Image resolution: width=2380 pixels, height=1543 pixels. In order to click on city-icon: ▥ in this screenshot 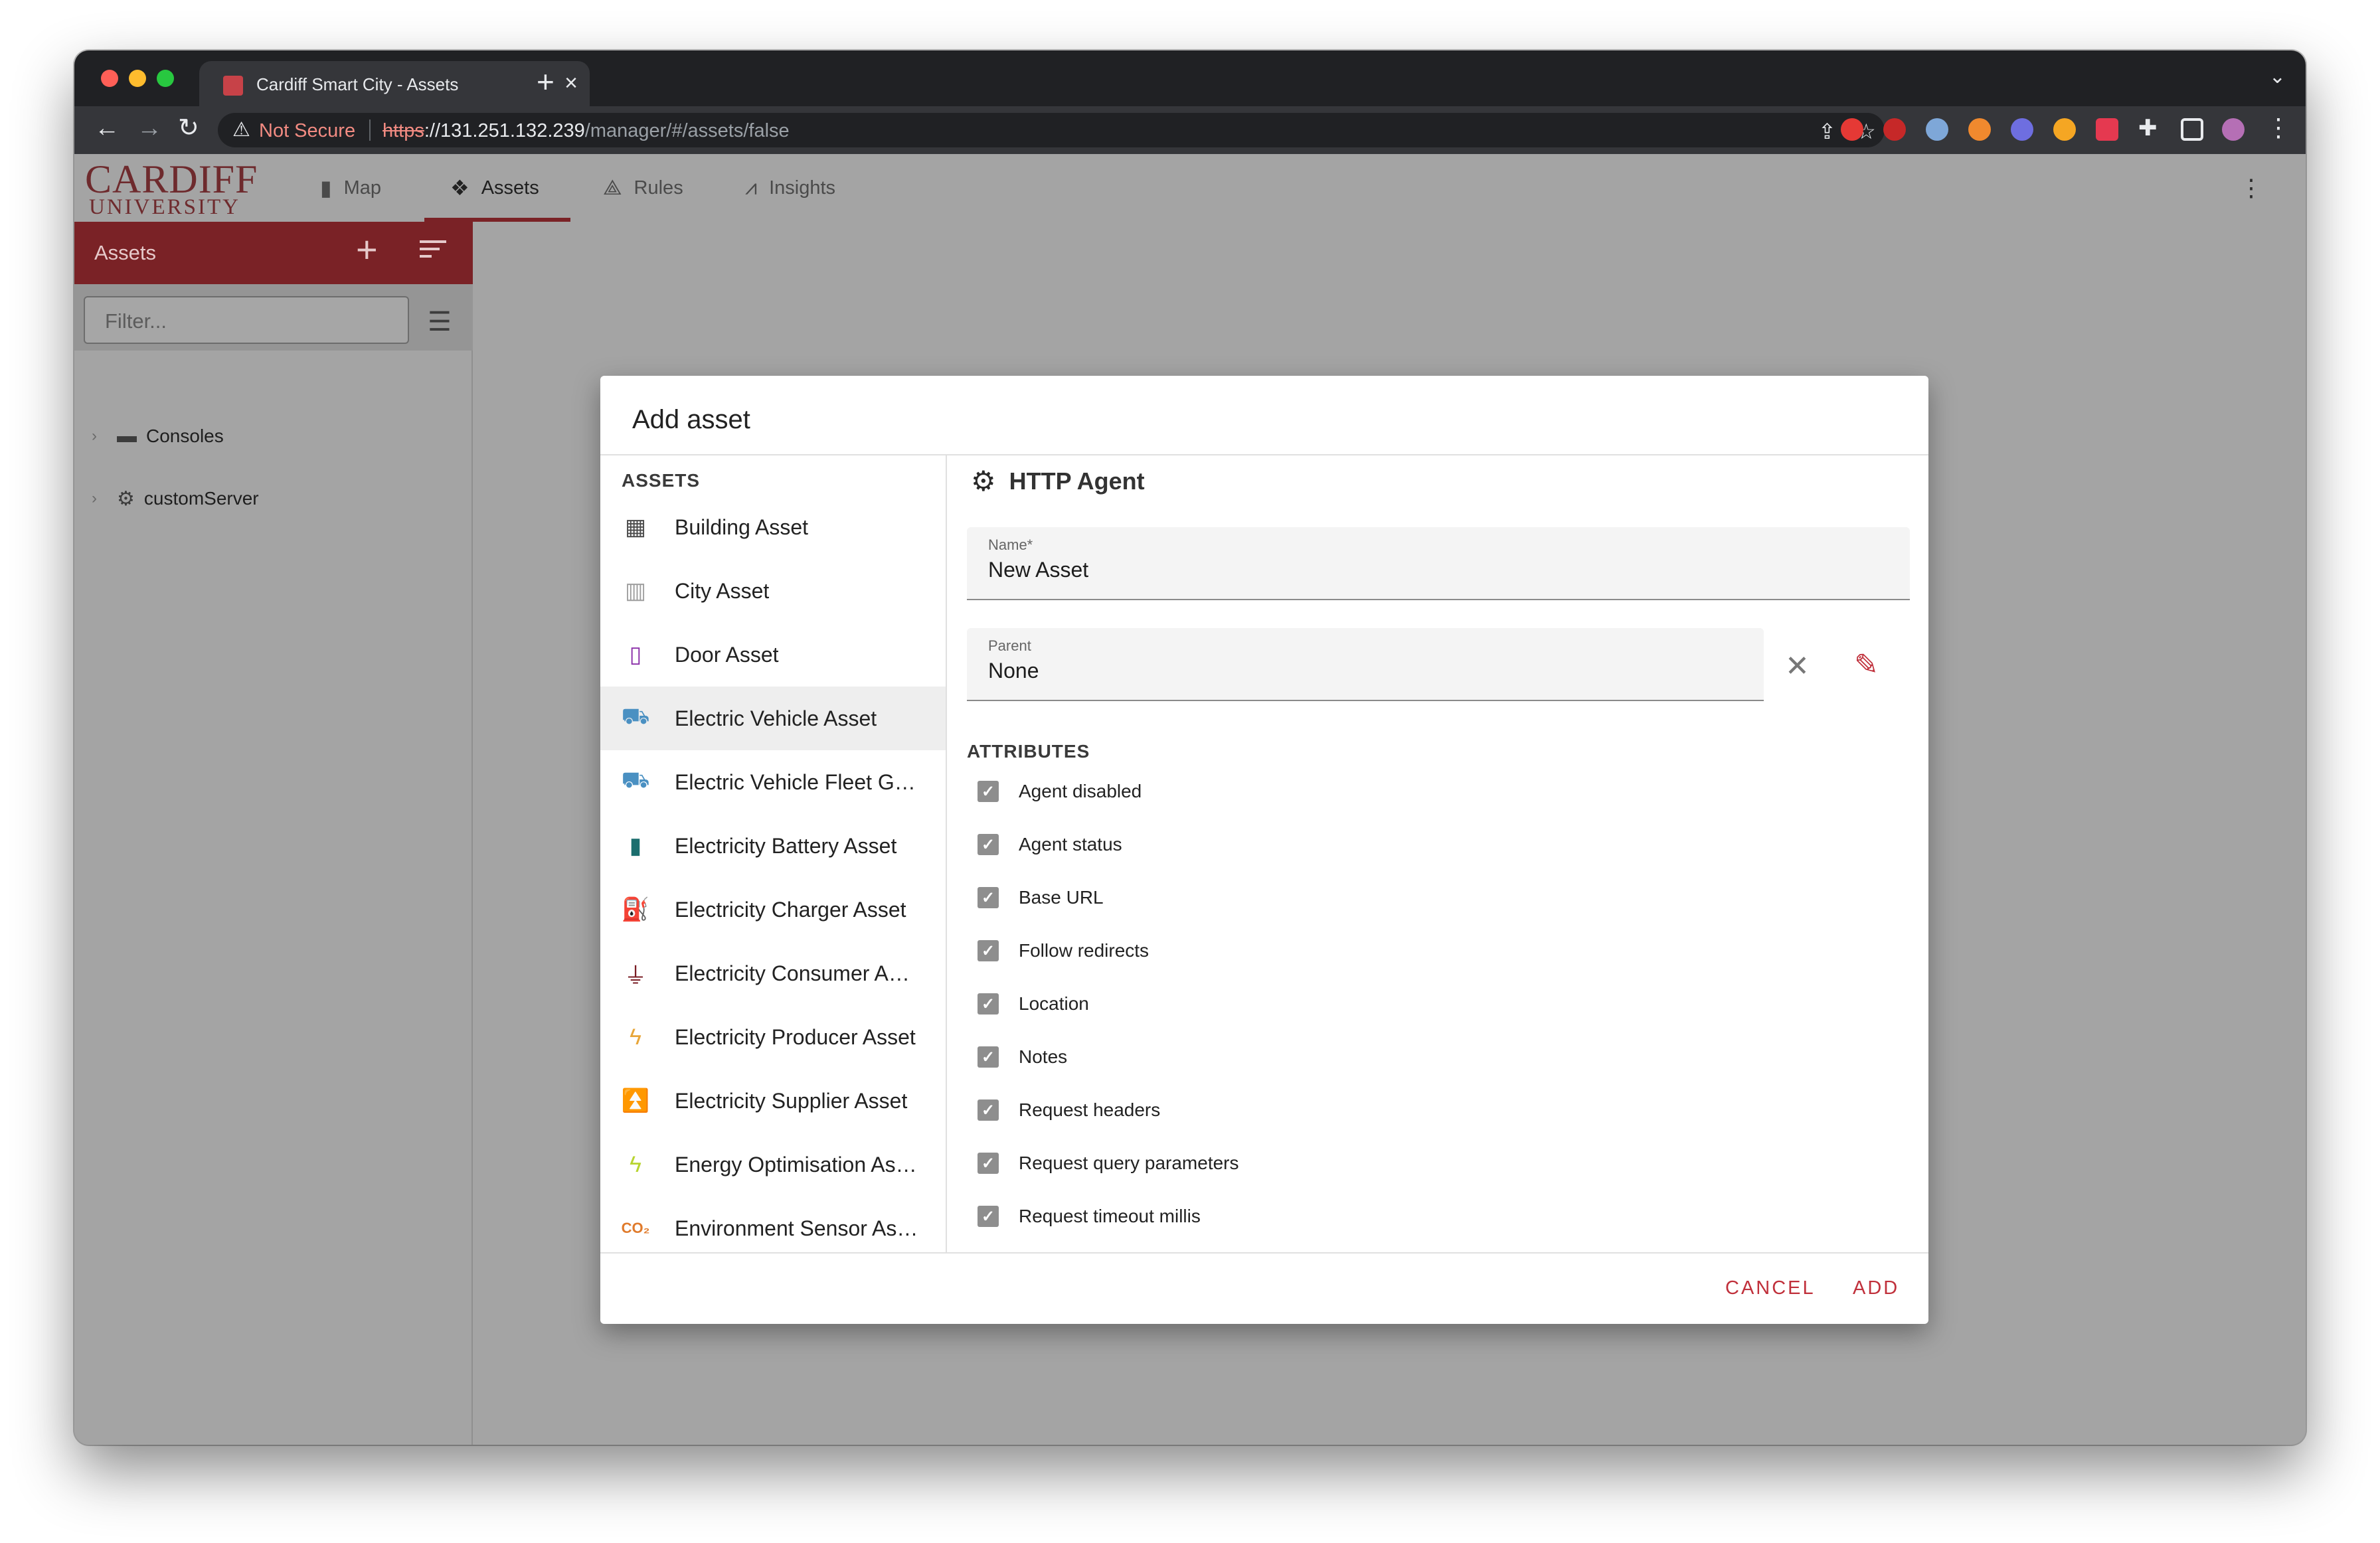, I will do `click(635, 591)`.